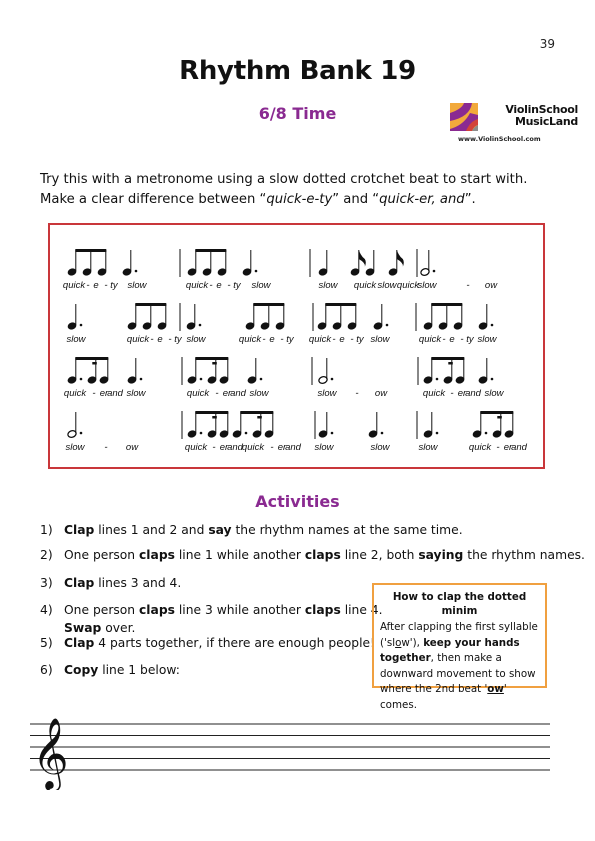 The image size is (595, 841). I want to click on activity-number: 1), so click(46, 530).